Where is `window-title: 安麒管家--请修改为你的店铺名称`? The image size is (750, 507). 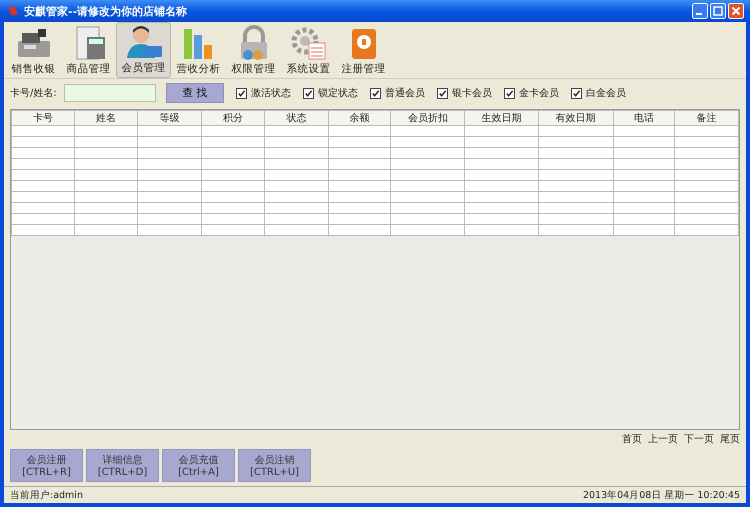
window-title: 安麒管家--请修改为你的店铺名称 is located at coordinates (106, 11).